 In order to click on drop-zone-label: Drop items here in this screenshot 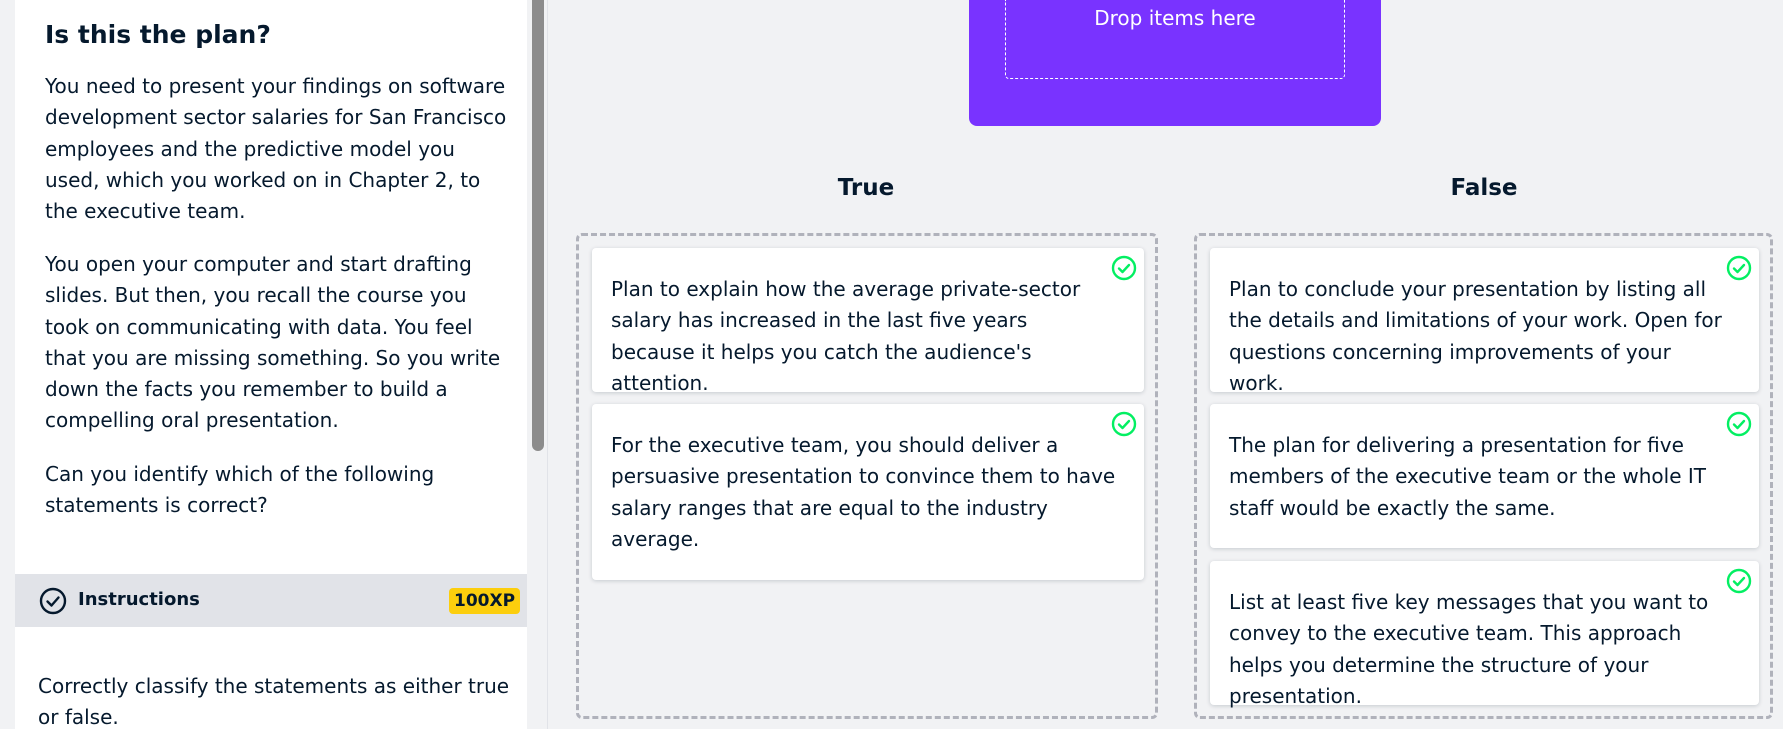, I will do `click(1175, 18)`.